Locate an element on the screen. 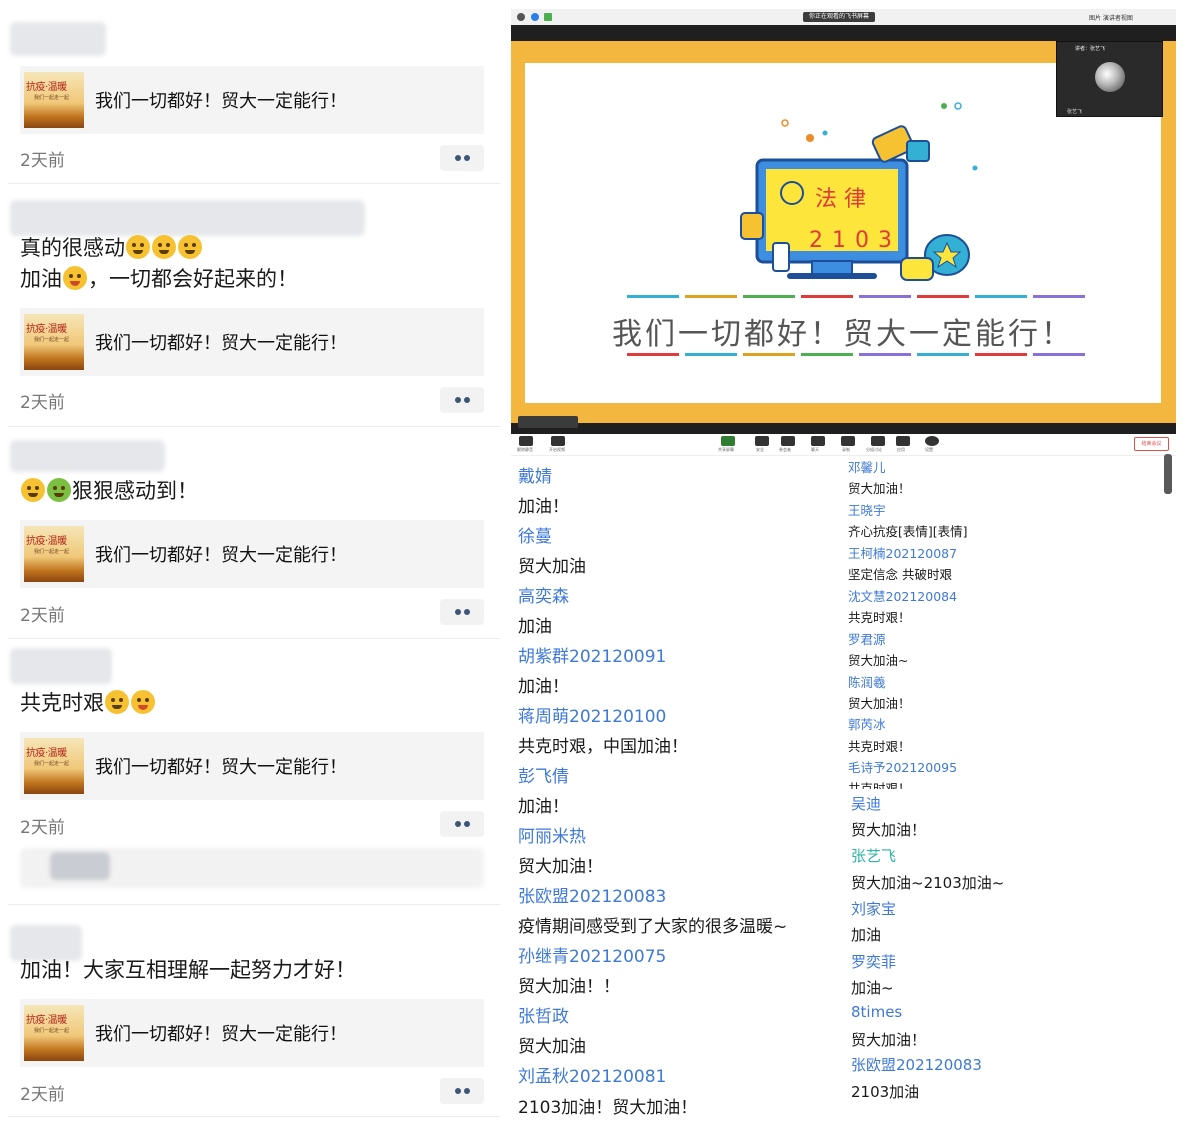 This screenshot has width=1186, height=1134. chat-sender: 徐蔓 is located at coordinates (535, 537).